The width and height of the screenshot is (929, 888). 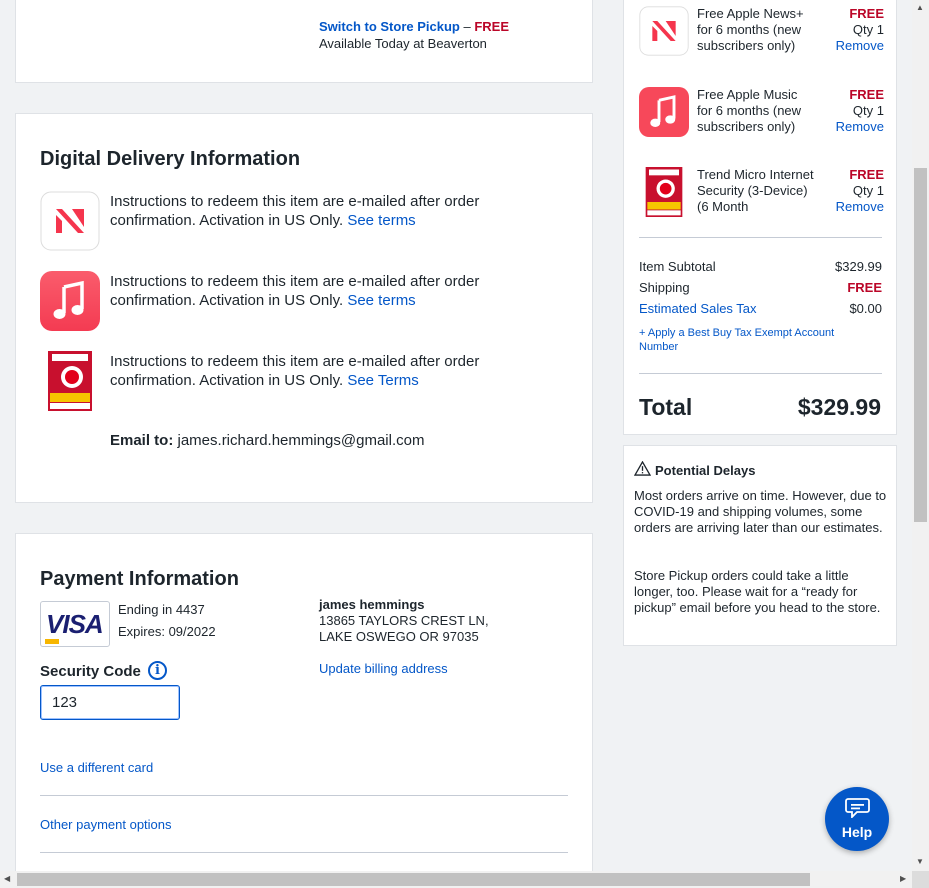 What do you see at coordinates (96, 767) in the screenshot?
I see `use-different-card-link: Use a different card` at bounding box center [96, 767].